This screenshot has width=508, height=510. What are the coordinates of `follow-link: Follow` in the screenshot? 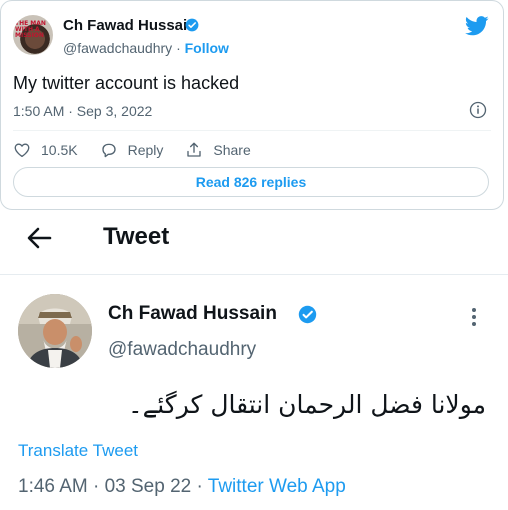 It's located at (207, 48).